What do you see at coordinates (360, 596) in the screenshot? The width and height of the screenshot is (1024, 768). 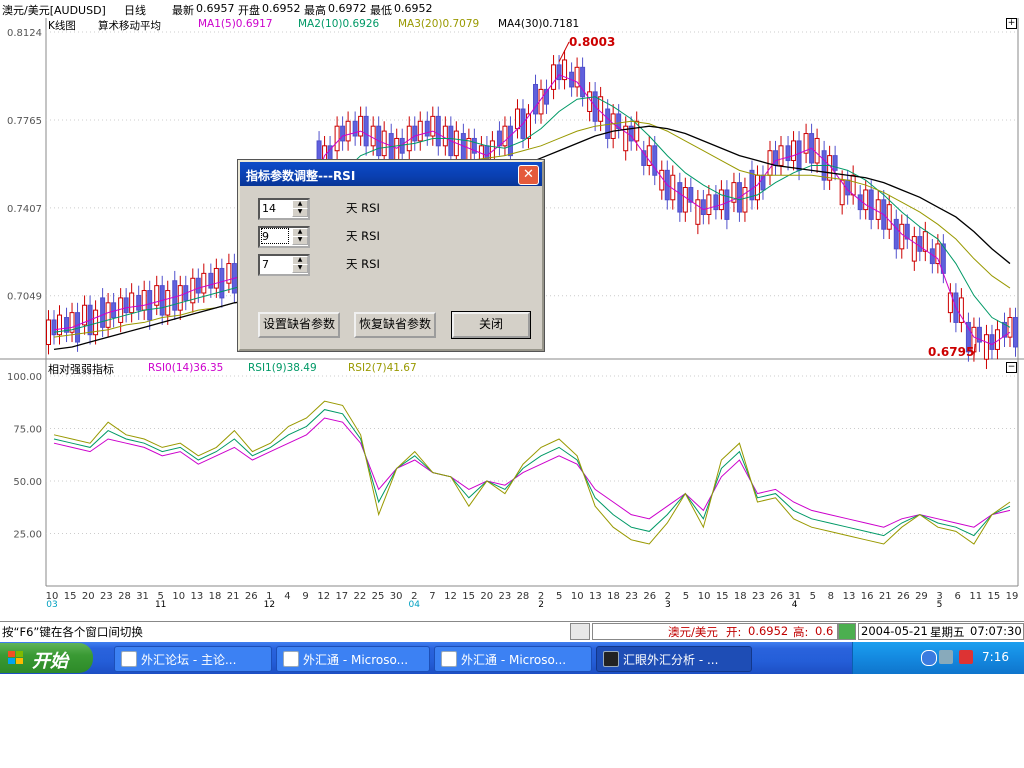 I see `x-tick-label: 22` at bounding box center [360, 596].